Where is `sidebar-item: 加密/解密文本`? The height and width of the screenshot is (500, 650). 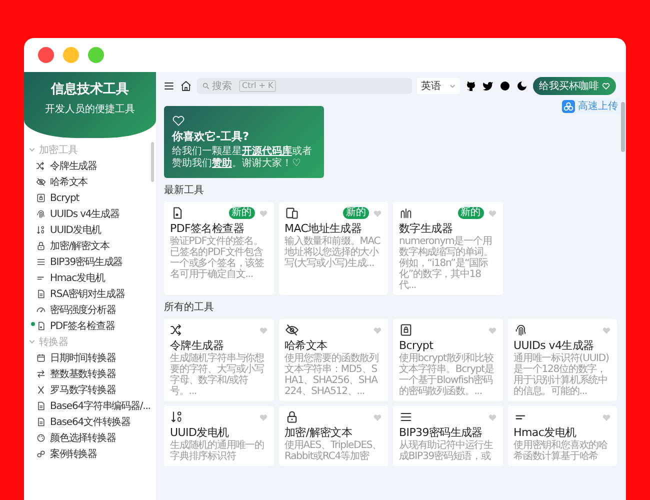
sidebar-item: 加密/解密文本 is located at coordinates (91, 246).